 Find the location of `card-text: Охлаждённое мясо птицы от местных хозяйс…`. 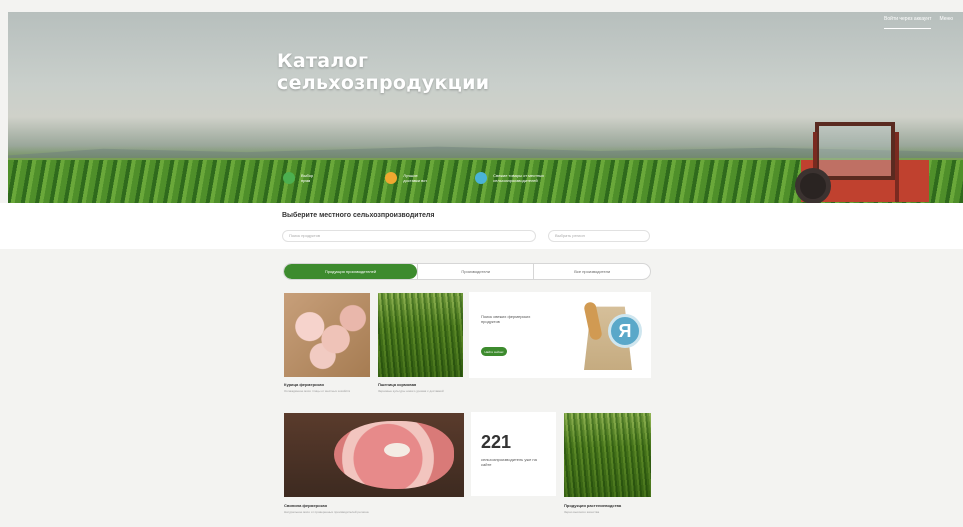

card-text: Охлаждённое мясо птицы от местных хозяйс… is located at coordinates (317, 391).